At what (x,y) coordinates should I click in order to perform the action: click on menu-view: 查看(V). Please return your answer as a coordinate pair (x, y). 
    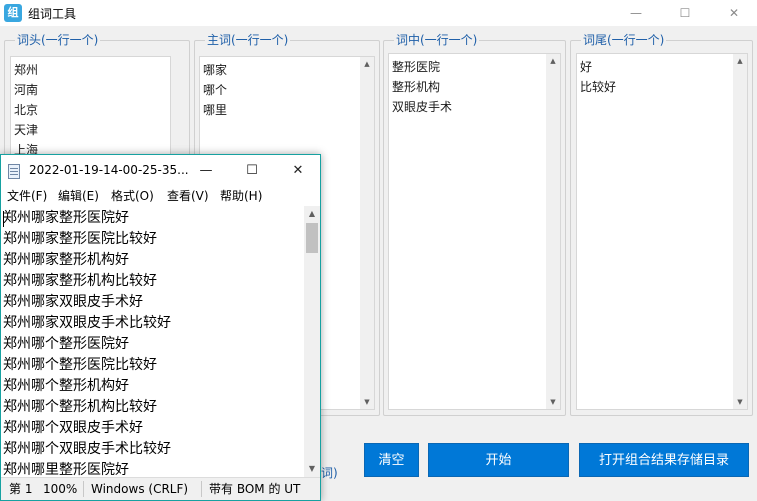
    Looking at the image, I should click on (188, 196).